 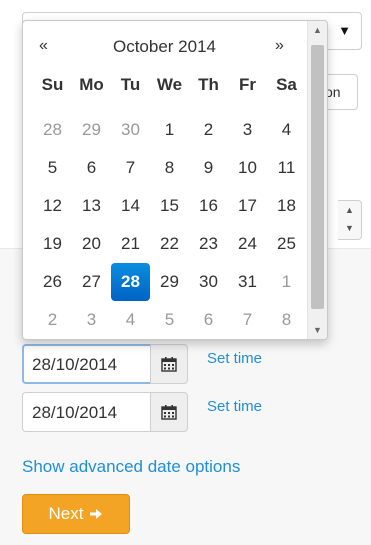 I want to click on weekday-header-row: Su Mo Tu We Th Fr Sa, so click(x=169, y=90).